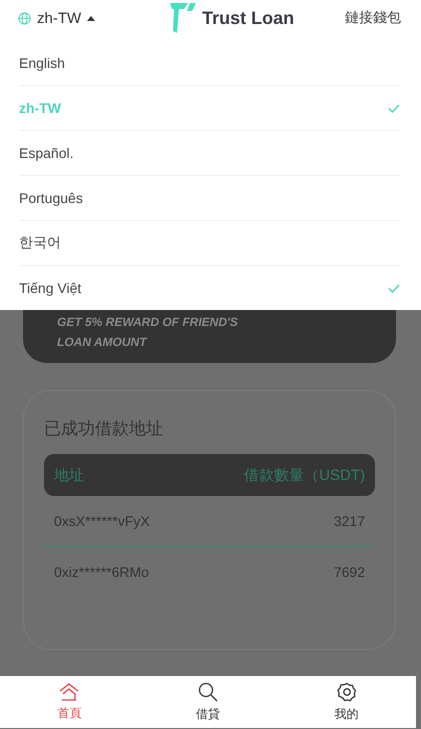 This screenshot has width=421, height=729. I want to click on language-option: English, so click(209, 63).